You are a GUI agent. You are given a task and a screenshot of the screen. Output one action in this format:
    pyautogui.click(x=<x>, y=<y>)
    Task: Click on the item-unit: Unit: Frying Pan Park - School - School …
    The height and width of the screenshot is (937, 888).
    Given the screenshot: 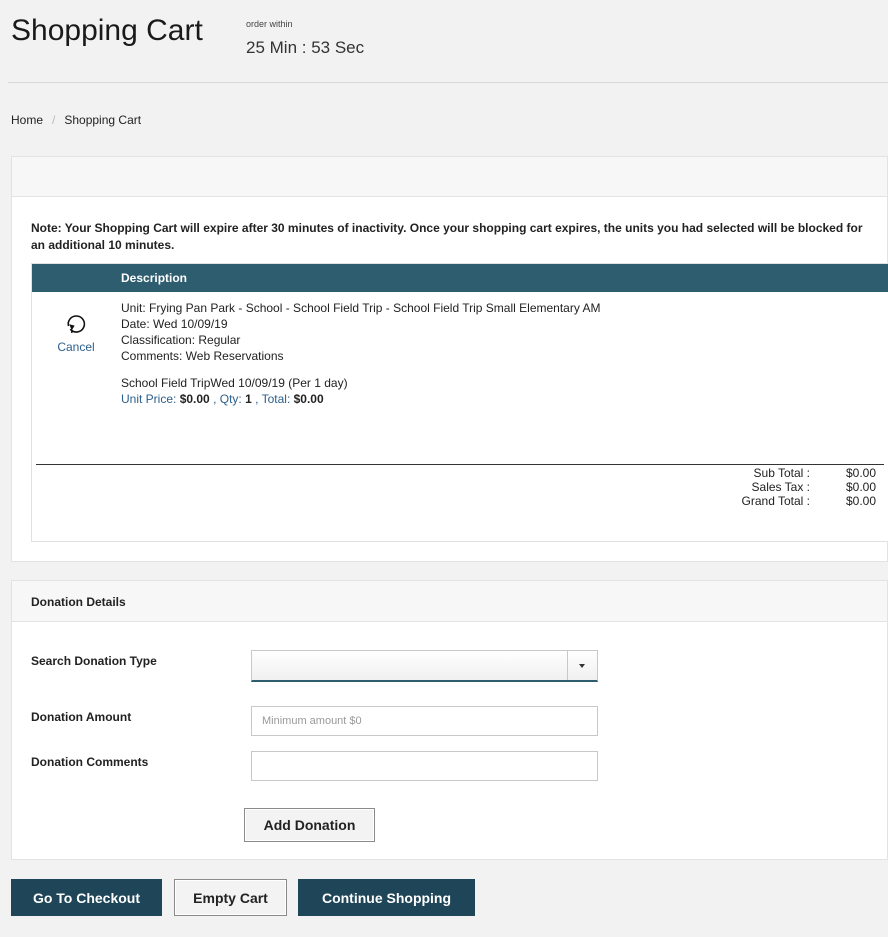 What is the action you would take?
    pyautogui.click(x=361, y=308)
    